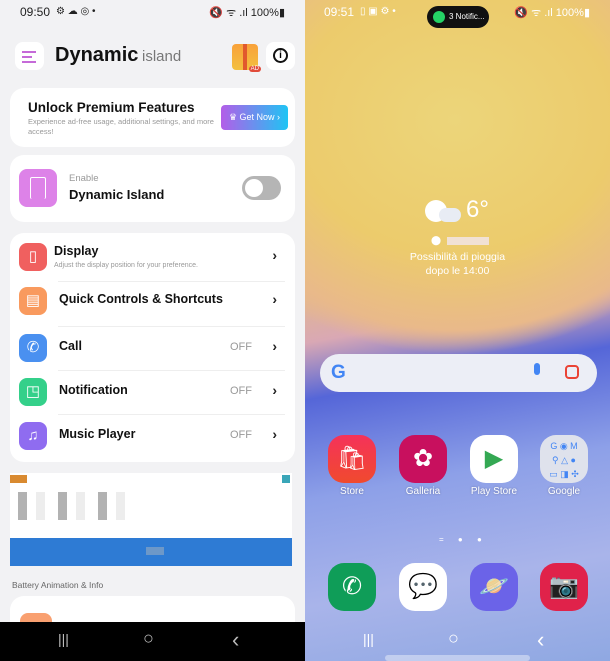 The height and width of the screenshot is (661, 610). I want to click on ad-pixelated-content, so click(78, 506).